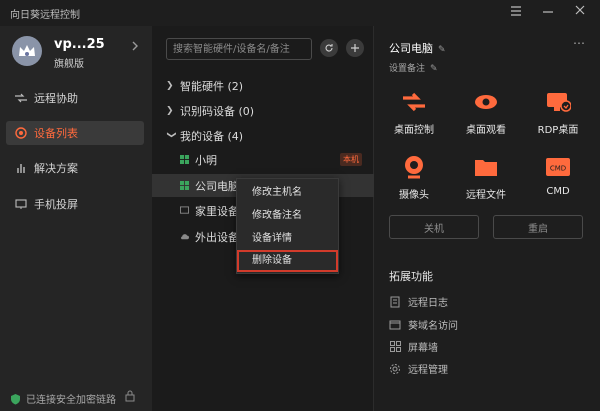 The height and width of the screenshot is (411, 600). What do you see at coordinates (557, 191) in the screenshot?
I see `feature-label: CMD` at bounding box center [557, 191].